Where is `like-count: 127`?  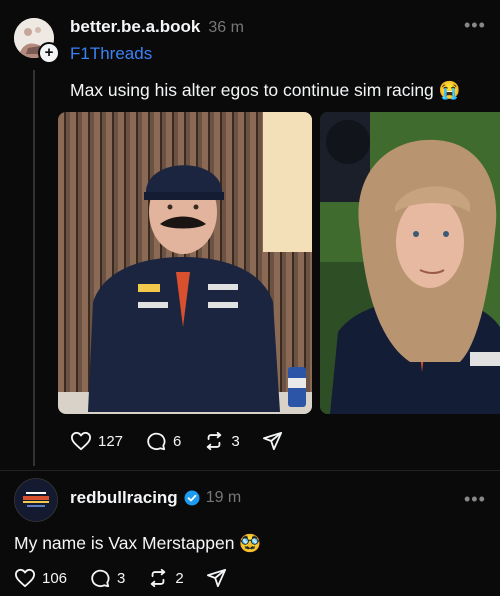 like-count: 127 is located at coordinates (111, 441).